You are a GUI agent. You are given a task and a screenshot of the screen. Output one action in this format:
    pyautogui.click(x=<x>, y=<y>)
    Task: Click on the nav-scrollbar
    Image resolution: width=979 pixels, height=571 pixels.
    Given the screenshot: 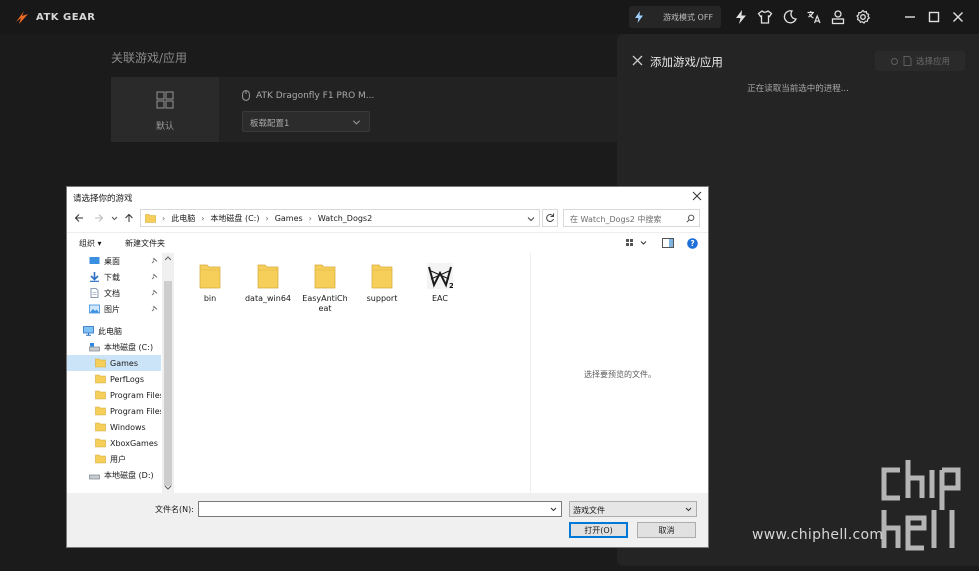 What is the action you would take?
    pyautogui.click(x=168, y=373)
    